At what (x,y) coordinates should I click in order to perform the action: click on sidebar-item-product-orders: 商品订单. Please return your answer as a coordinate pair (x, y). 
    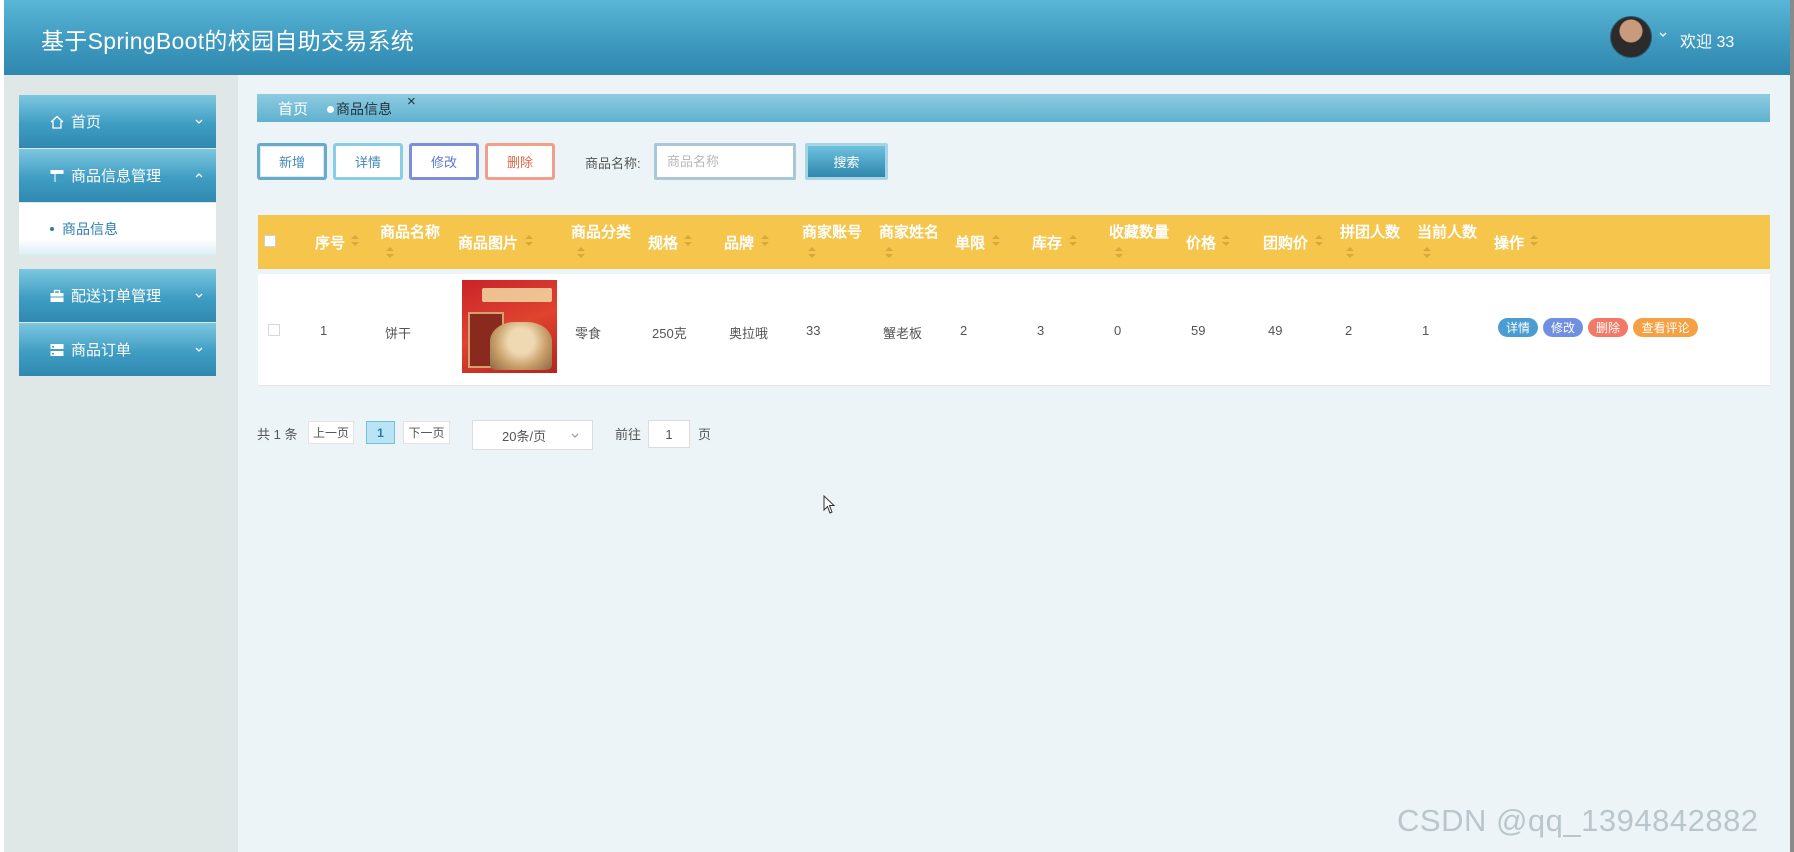
    Looking at the image, I should click on (117, 349).